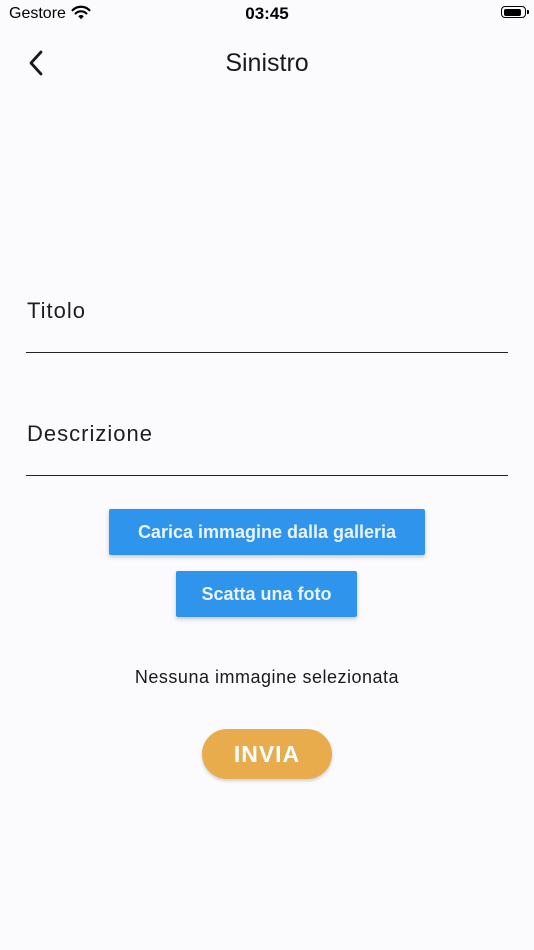 Image resolution: width=534 pixels, height=950 pixels. What do you see at coordinates (267, 754) in the screenshot?
I see `submit-button: INVIA` at bounding box center [267, 754].